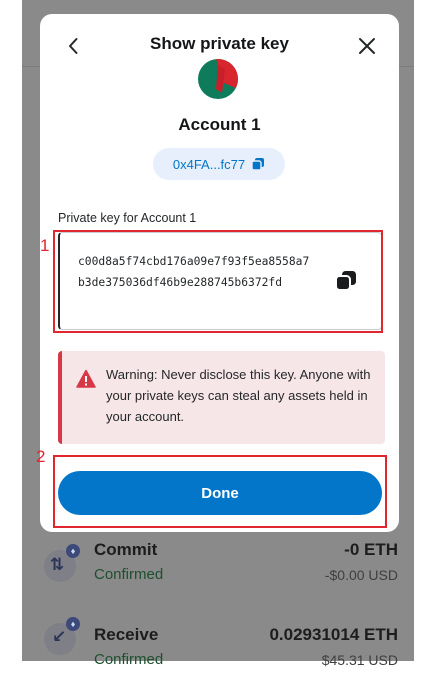 This screenshot has height=685, width=440. I want to click on annotation-label: 1, so click(45, 245).